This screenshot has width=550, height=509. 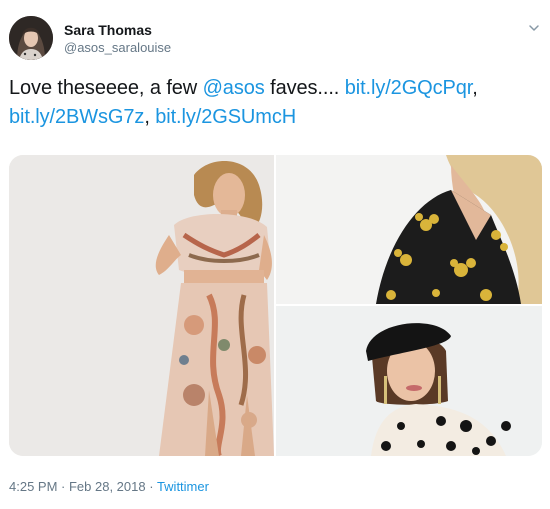 What do you see at coordinates (117, 30) in the screenshot?
I see `display-name: Sara Thomas` at bounding box center [117, 30].